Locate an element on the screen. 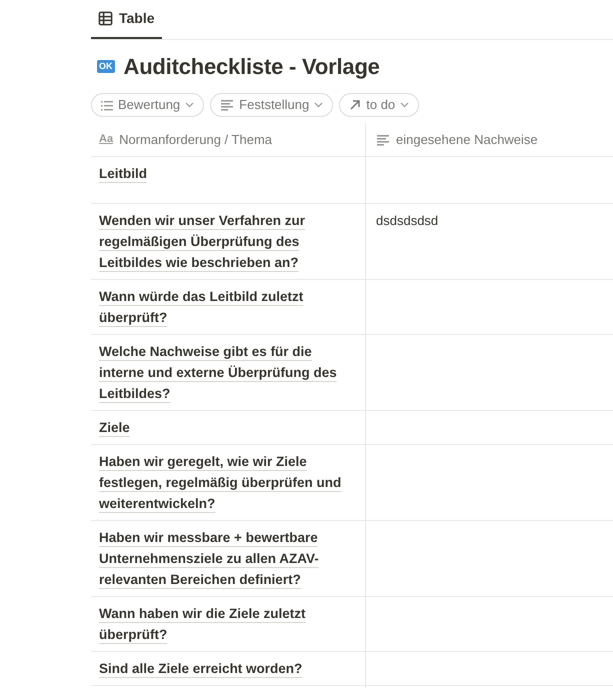  property-filter-button: Feststellung is located at coordinates (272, 105).